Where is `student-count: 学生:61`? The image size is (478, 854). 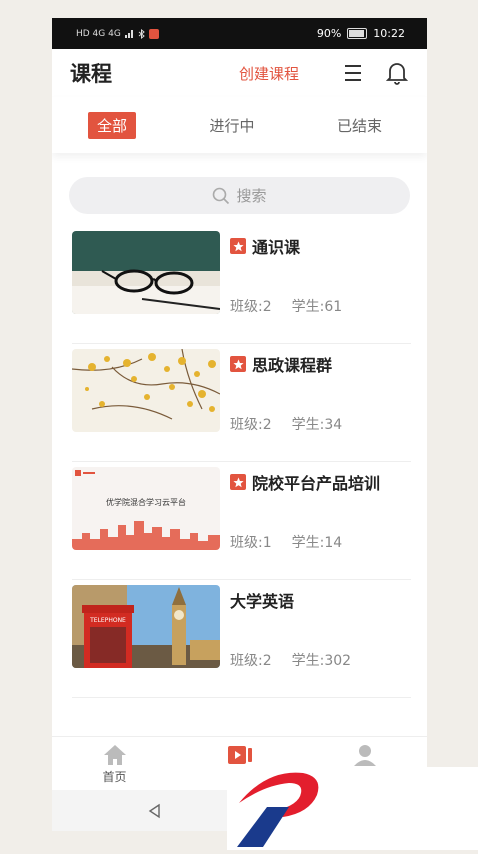
student-count: 学生:61 is located at coordinates (317, 307).